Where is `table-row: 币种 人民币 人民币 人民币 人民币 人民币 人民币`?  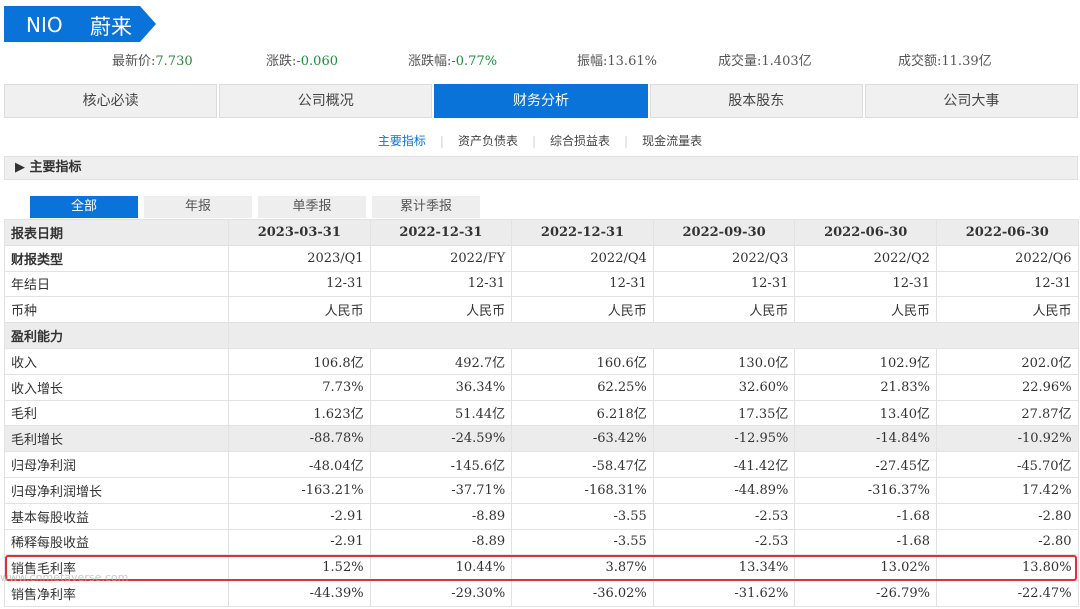
table-row: 币种 人民币 人民币 人民币 人民币 人民币 人民币 is located at coordinates (541, 310).